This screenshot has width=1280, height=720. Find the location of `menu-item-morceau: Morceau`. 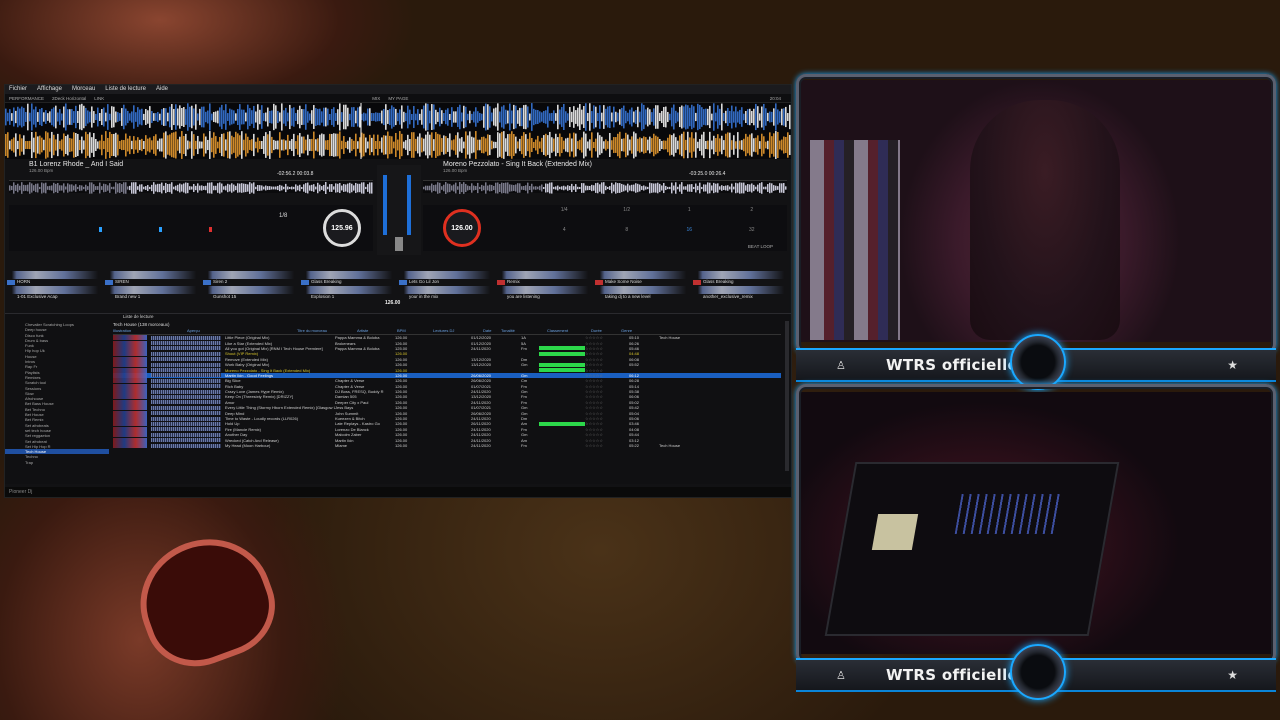

menu-item-morceau: Morceau is located at coordinates (83, 89).